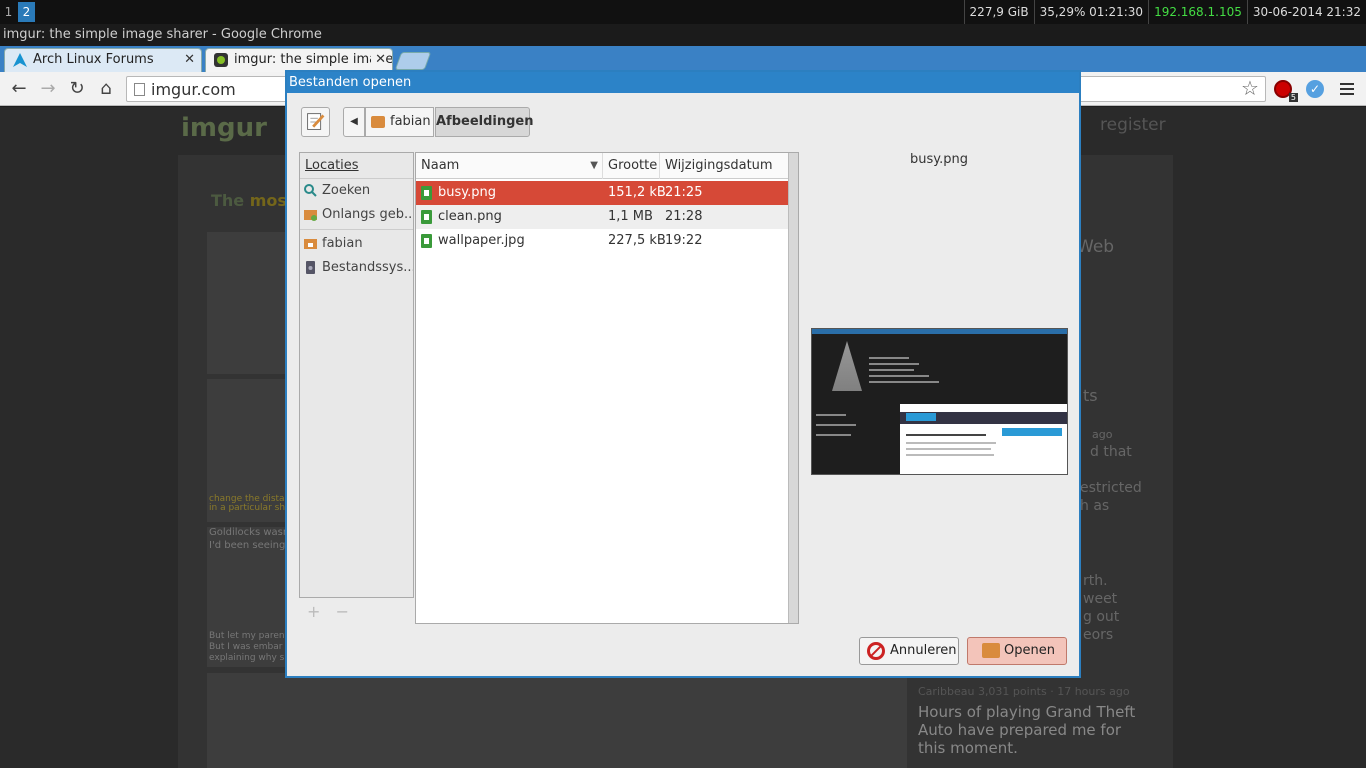  I want to click on thumb-caption: in a particular sho, so click(250, 508).